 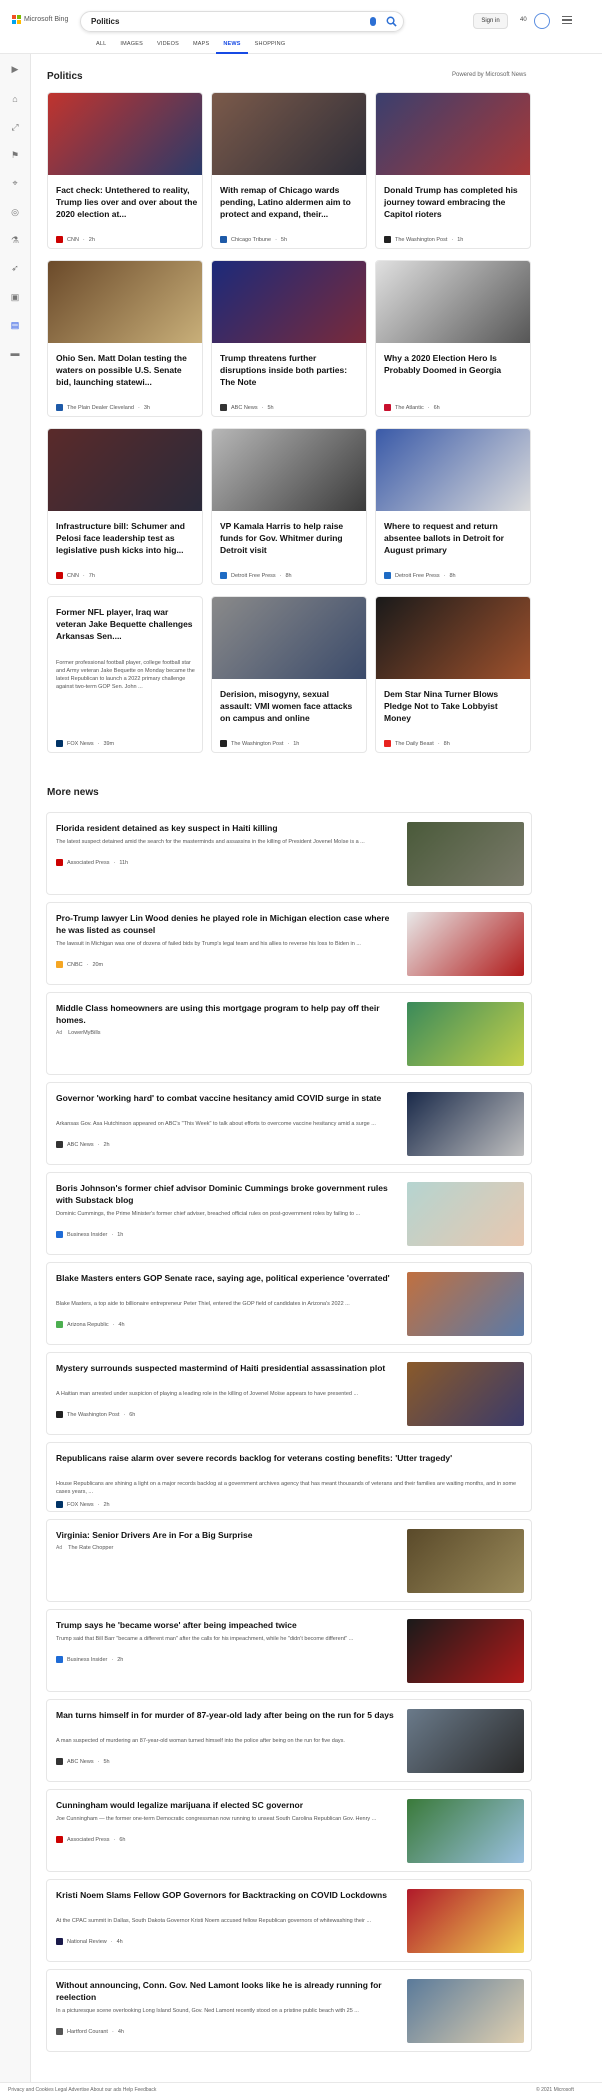 I want to click on news-row-source: Associated Press · 11h, so click(x=92, y=862).